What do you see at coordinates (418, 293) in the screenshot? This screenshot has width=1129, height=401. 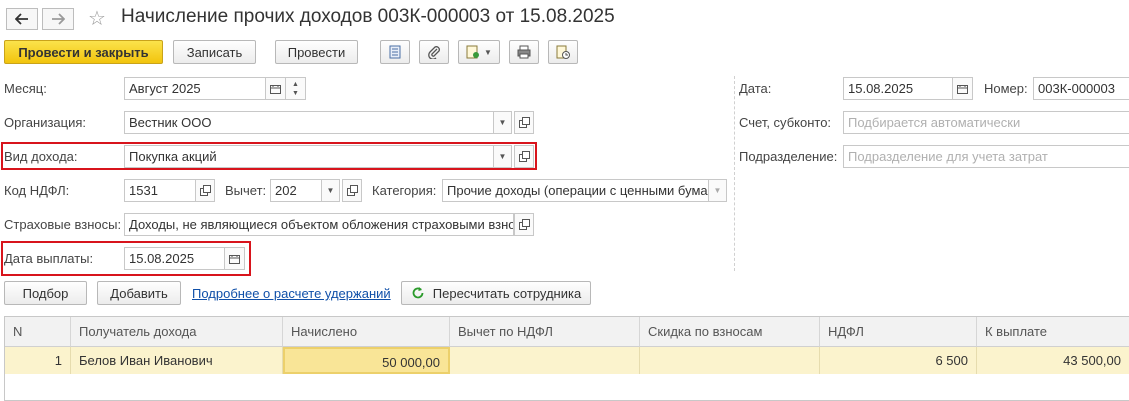 I see `refresh-icon` at bounding box center [418, 293].